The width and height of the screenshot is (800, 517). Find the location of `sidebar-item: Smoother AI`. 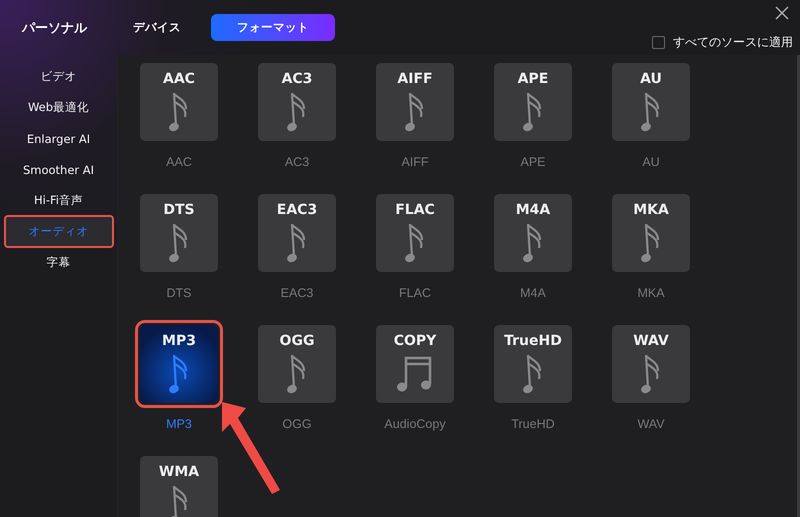

sidebar-item: Smoother AI is located at coordinates (59, 169).